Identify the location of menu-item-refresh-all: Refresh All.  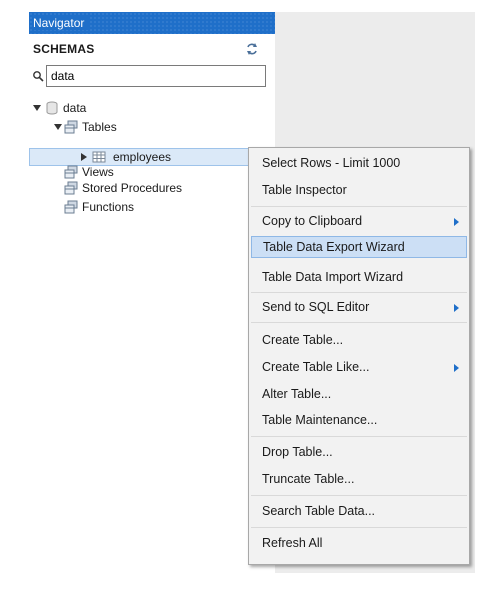
(359, 543).